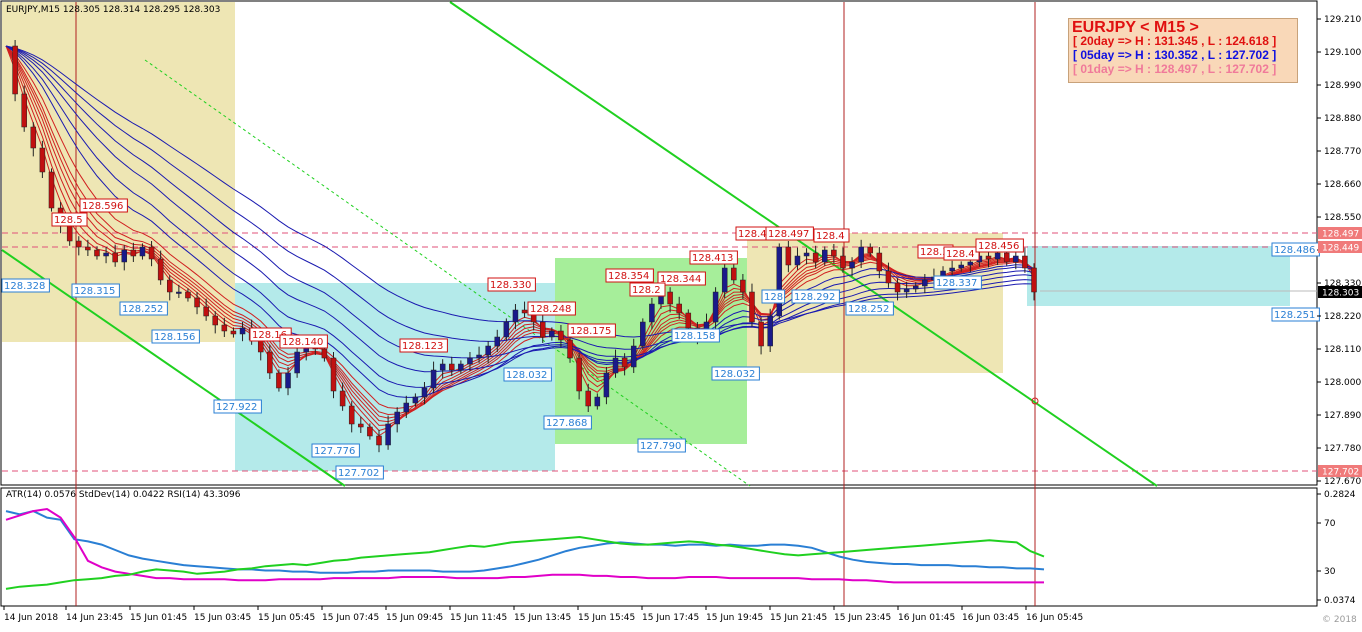  I want to click on price-label-text: 128.344, so click(680, 279).